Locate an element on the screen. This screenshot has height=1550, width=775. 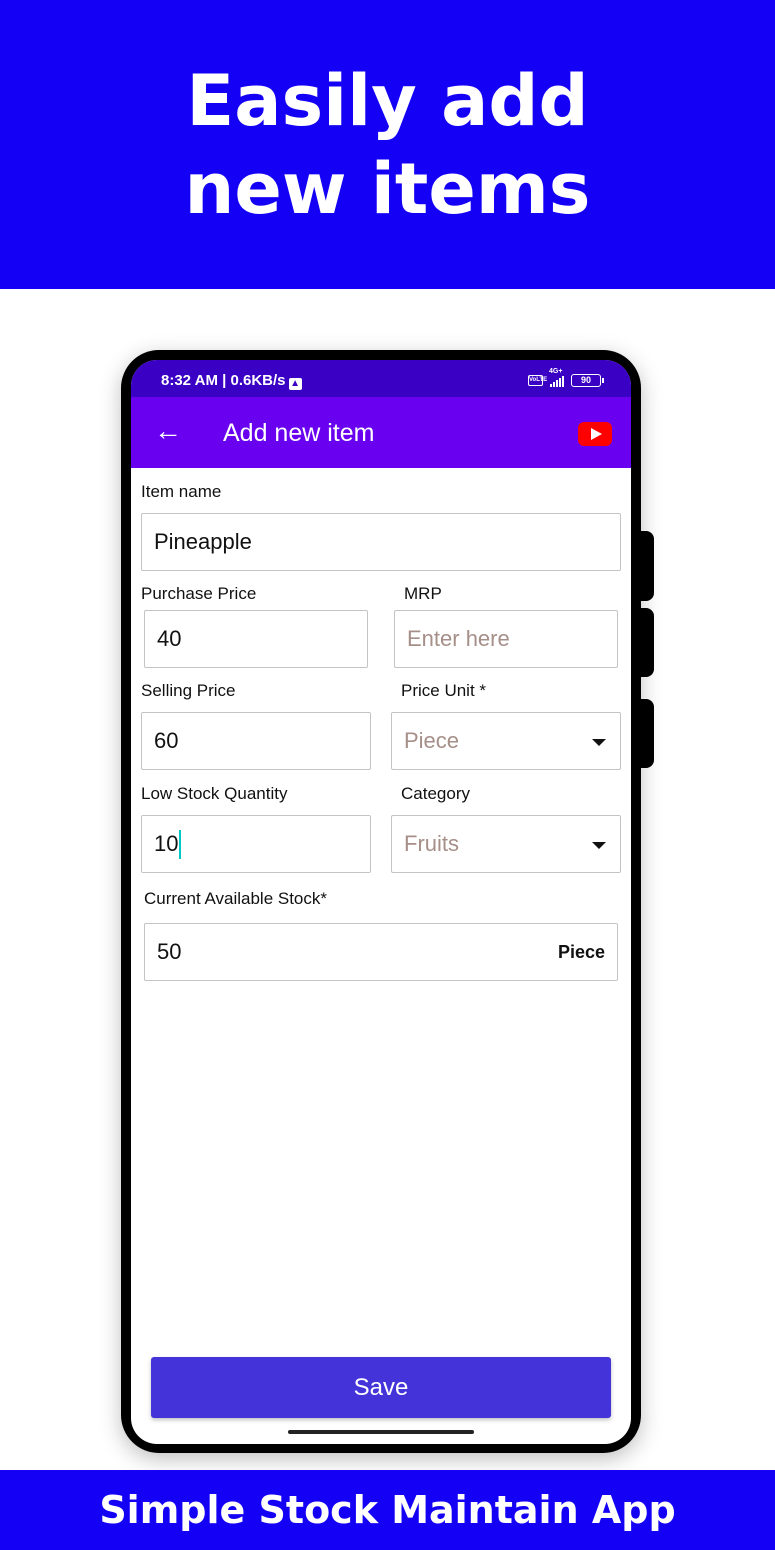
battery-icon: 90 is located at coordinates (587, 380).